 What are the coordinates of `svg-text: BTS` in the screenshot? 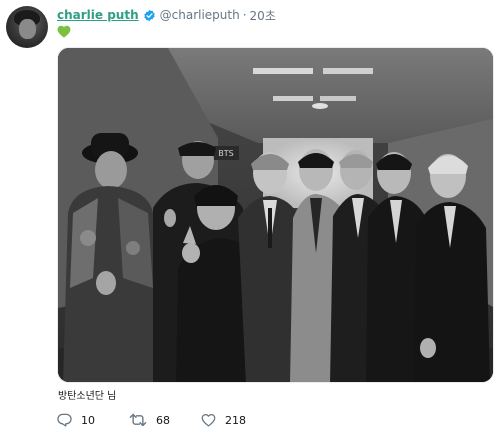 It's located at (225, 153).